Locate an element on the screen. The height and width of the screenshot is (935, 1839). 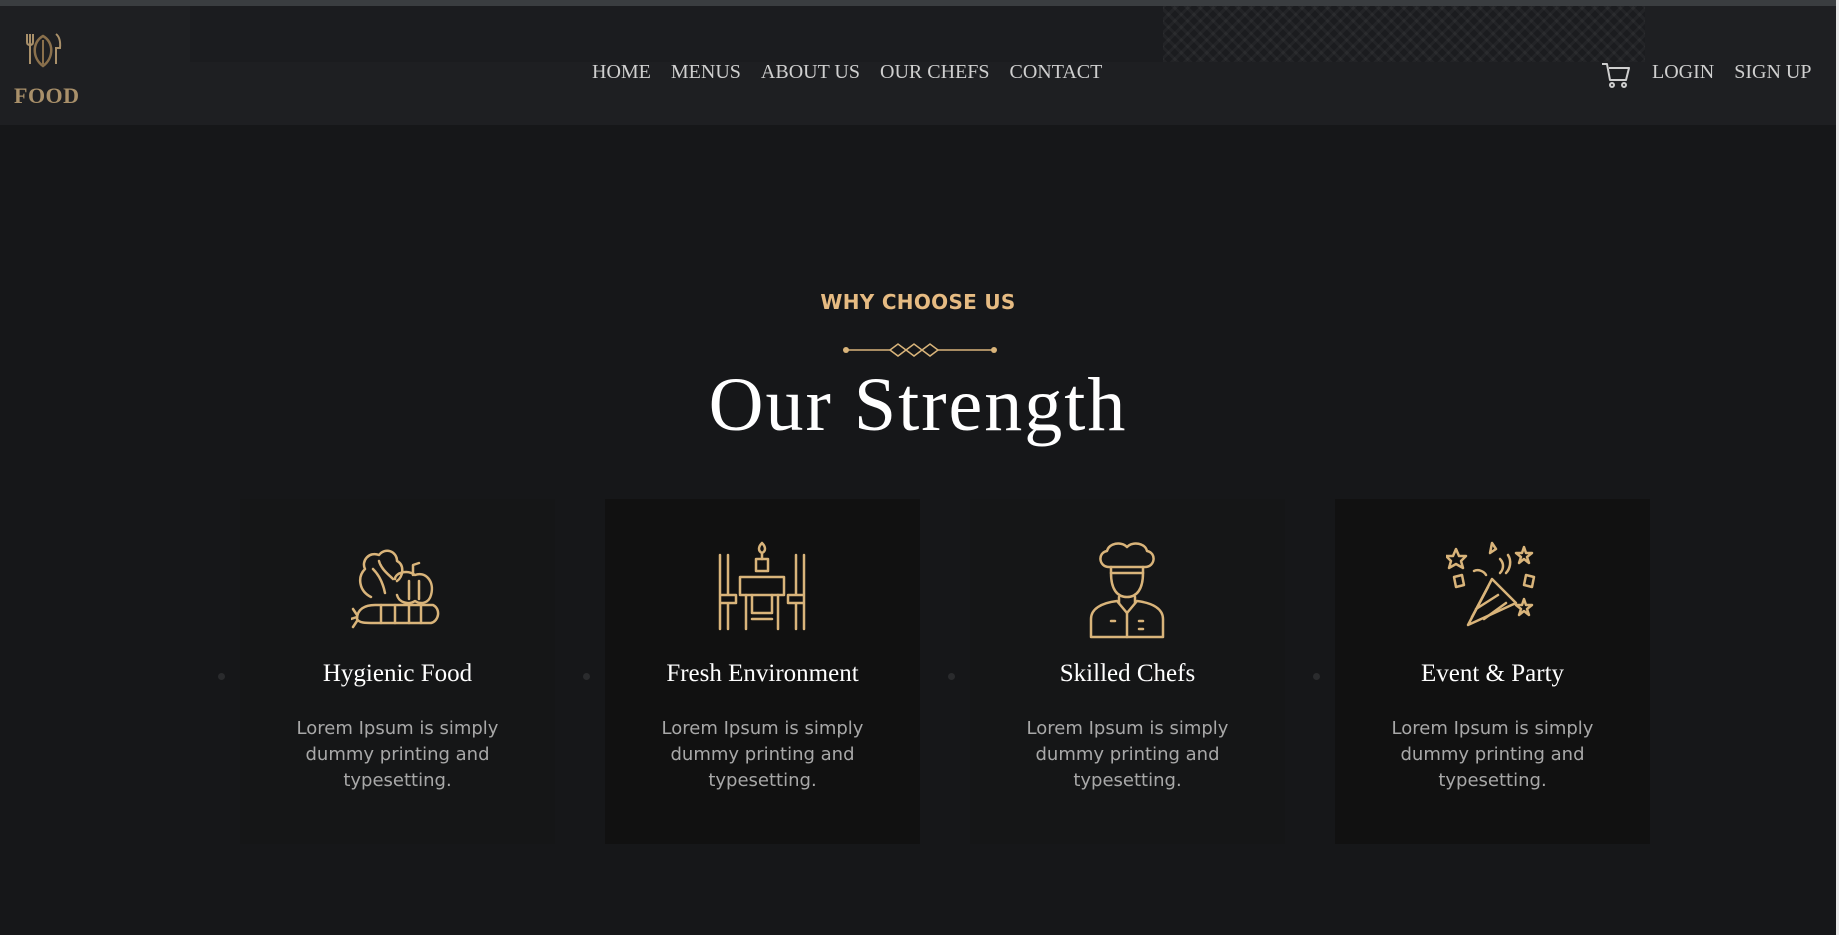
ornament-divider is located at coordinates (920, 350).